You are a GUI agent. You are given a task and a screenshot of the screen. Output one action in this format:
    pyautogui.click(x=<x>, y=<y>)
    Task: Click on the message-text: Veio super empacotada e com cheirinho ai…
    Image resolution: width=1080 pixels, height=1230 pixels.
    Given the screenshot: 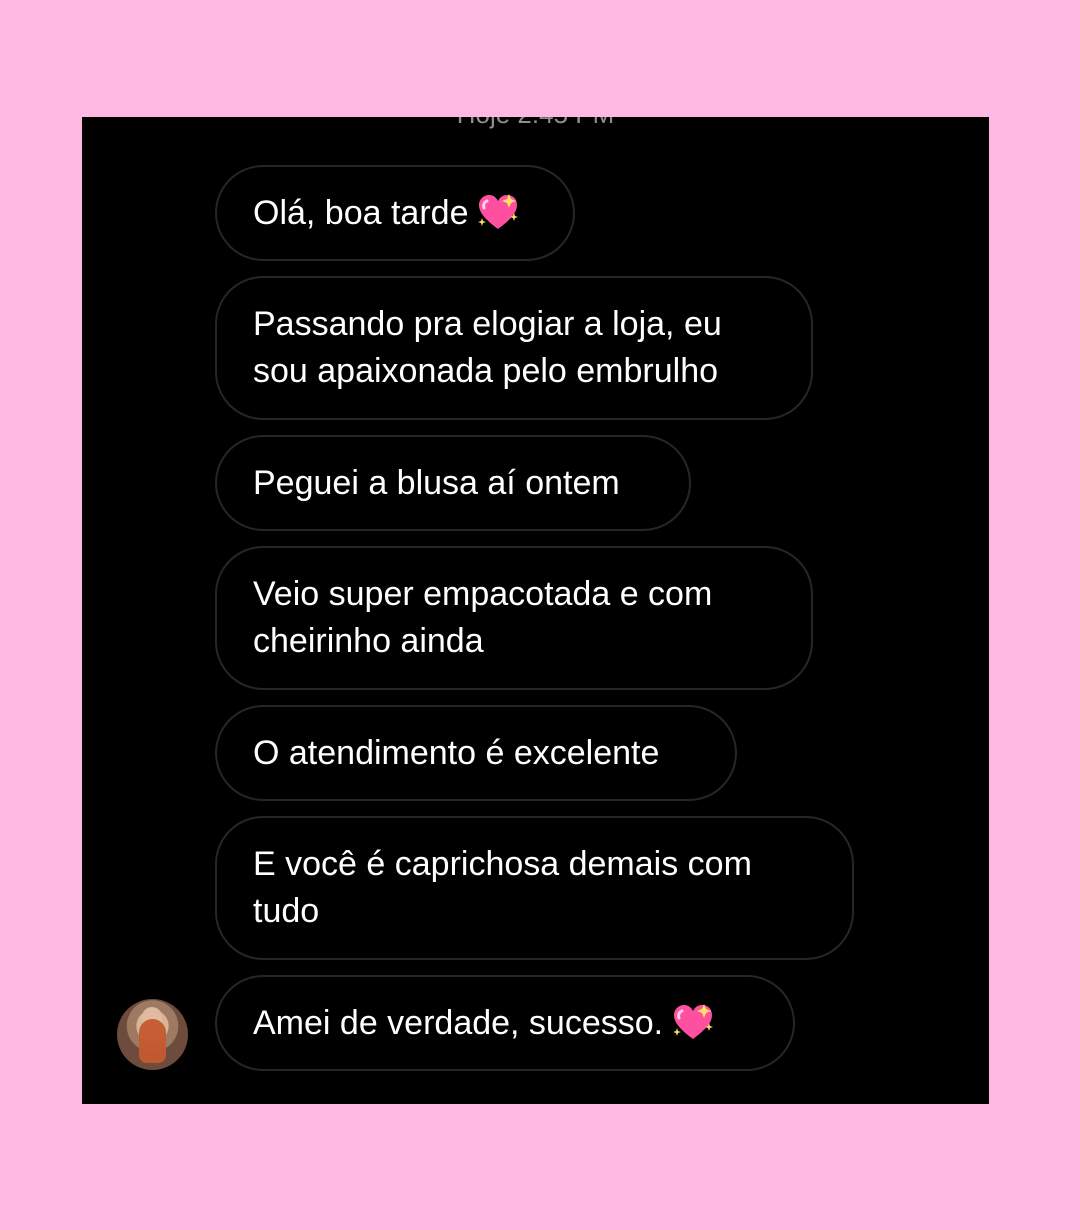 What is the action you would take?
    pyautogui.click(x=483, y=617)
    